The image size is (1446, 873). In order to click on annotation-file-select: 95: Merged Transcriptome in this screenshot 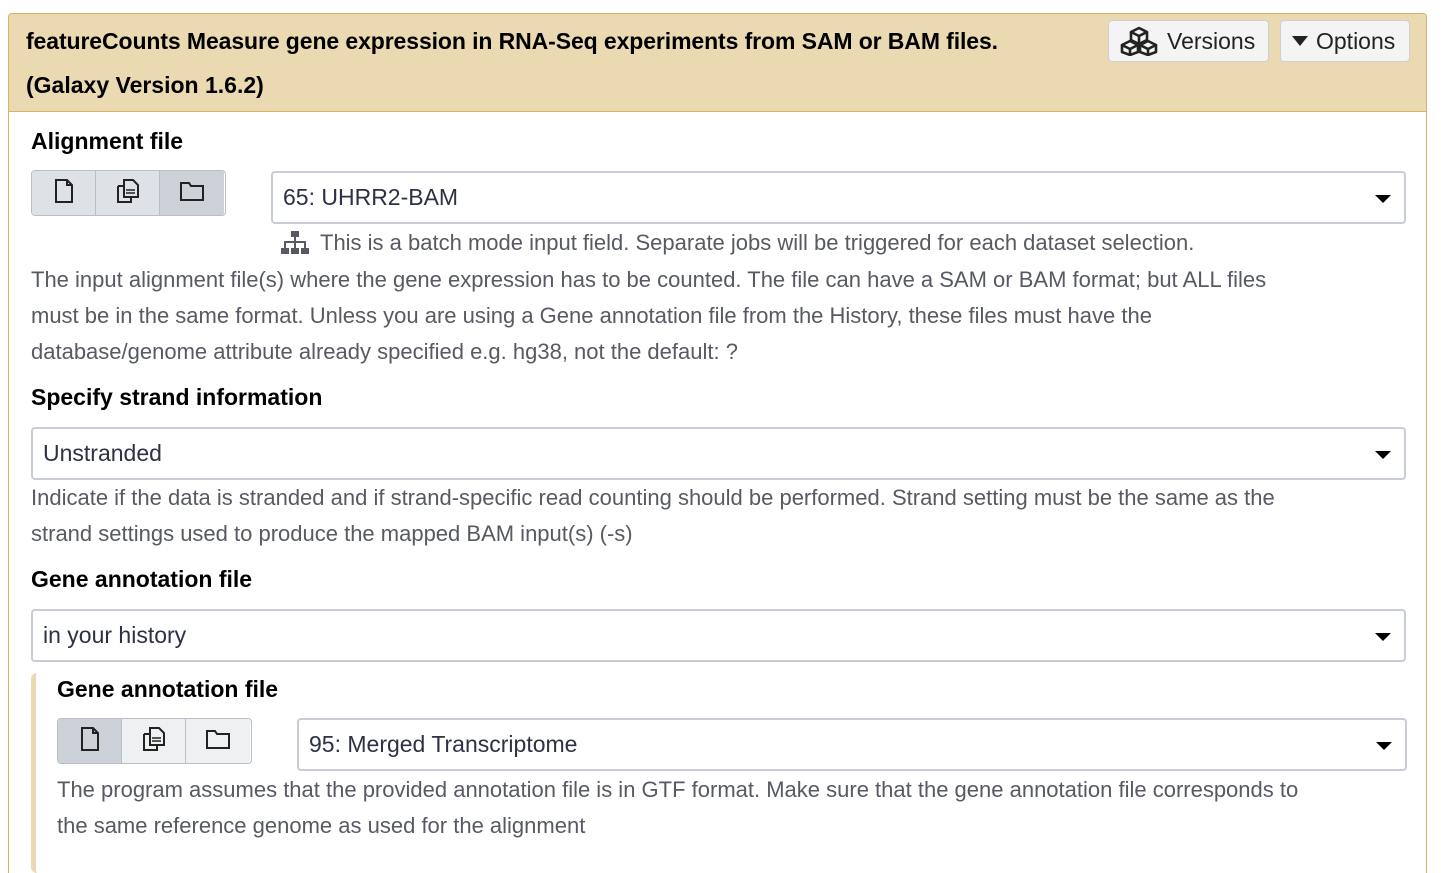, I will do `click(852, 744)`.